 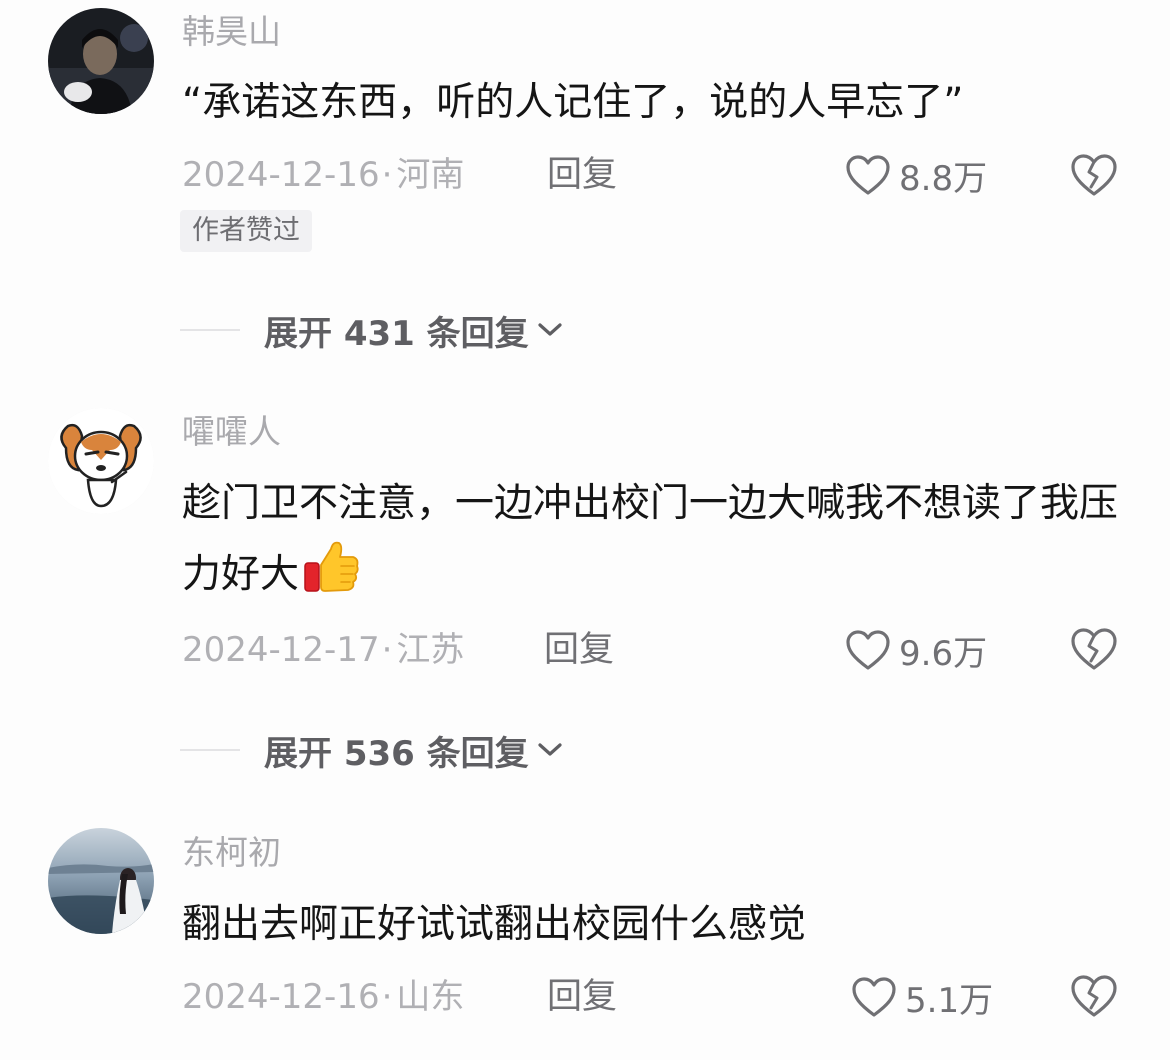 What do you see at coordinates (573, 102) in the screenshot?
I see `comment-text: “承诺这东西，听的人记住了，说的人早忘了”` at bounding box center [573, 102].